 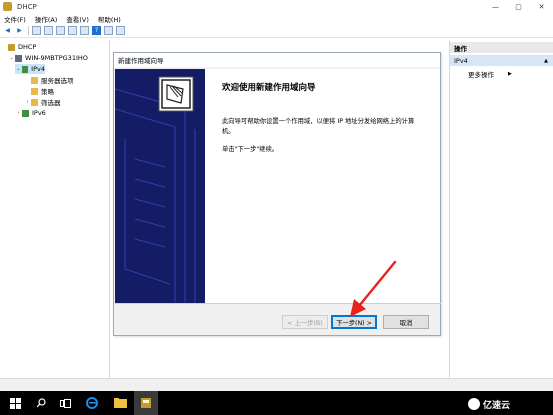 I want to click on windows-logo-icon, so click(x=15, y=403).